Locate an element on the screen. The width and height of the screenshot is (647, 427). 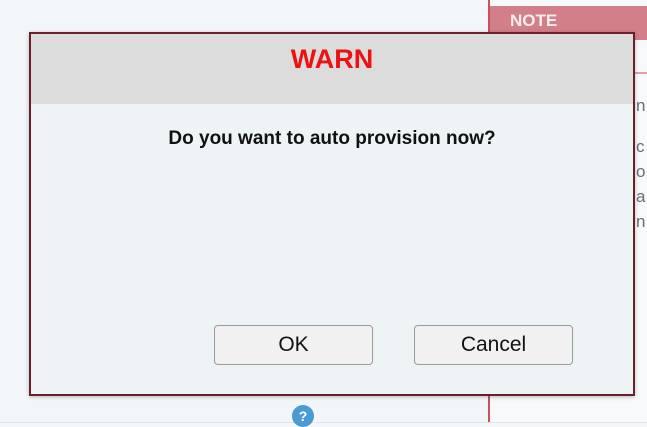
ok-button: OK is located at coordinates (293, 345).